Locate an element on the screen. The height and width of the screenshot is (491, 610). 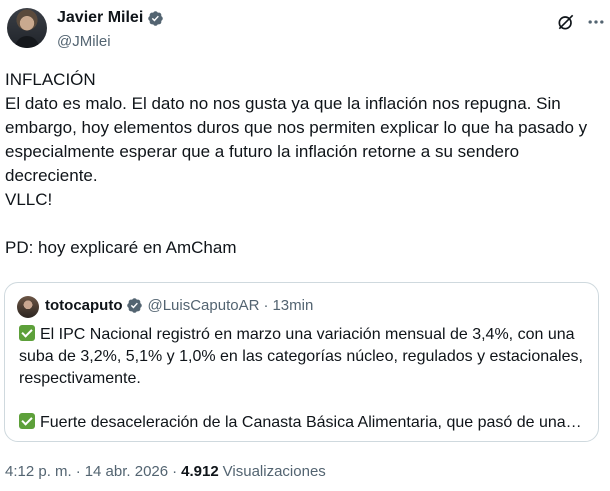
tweet-line: PD: hoy explicaré en AmCham is located at coordinates (121, 247).